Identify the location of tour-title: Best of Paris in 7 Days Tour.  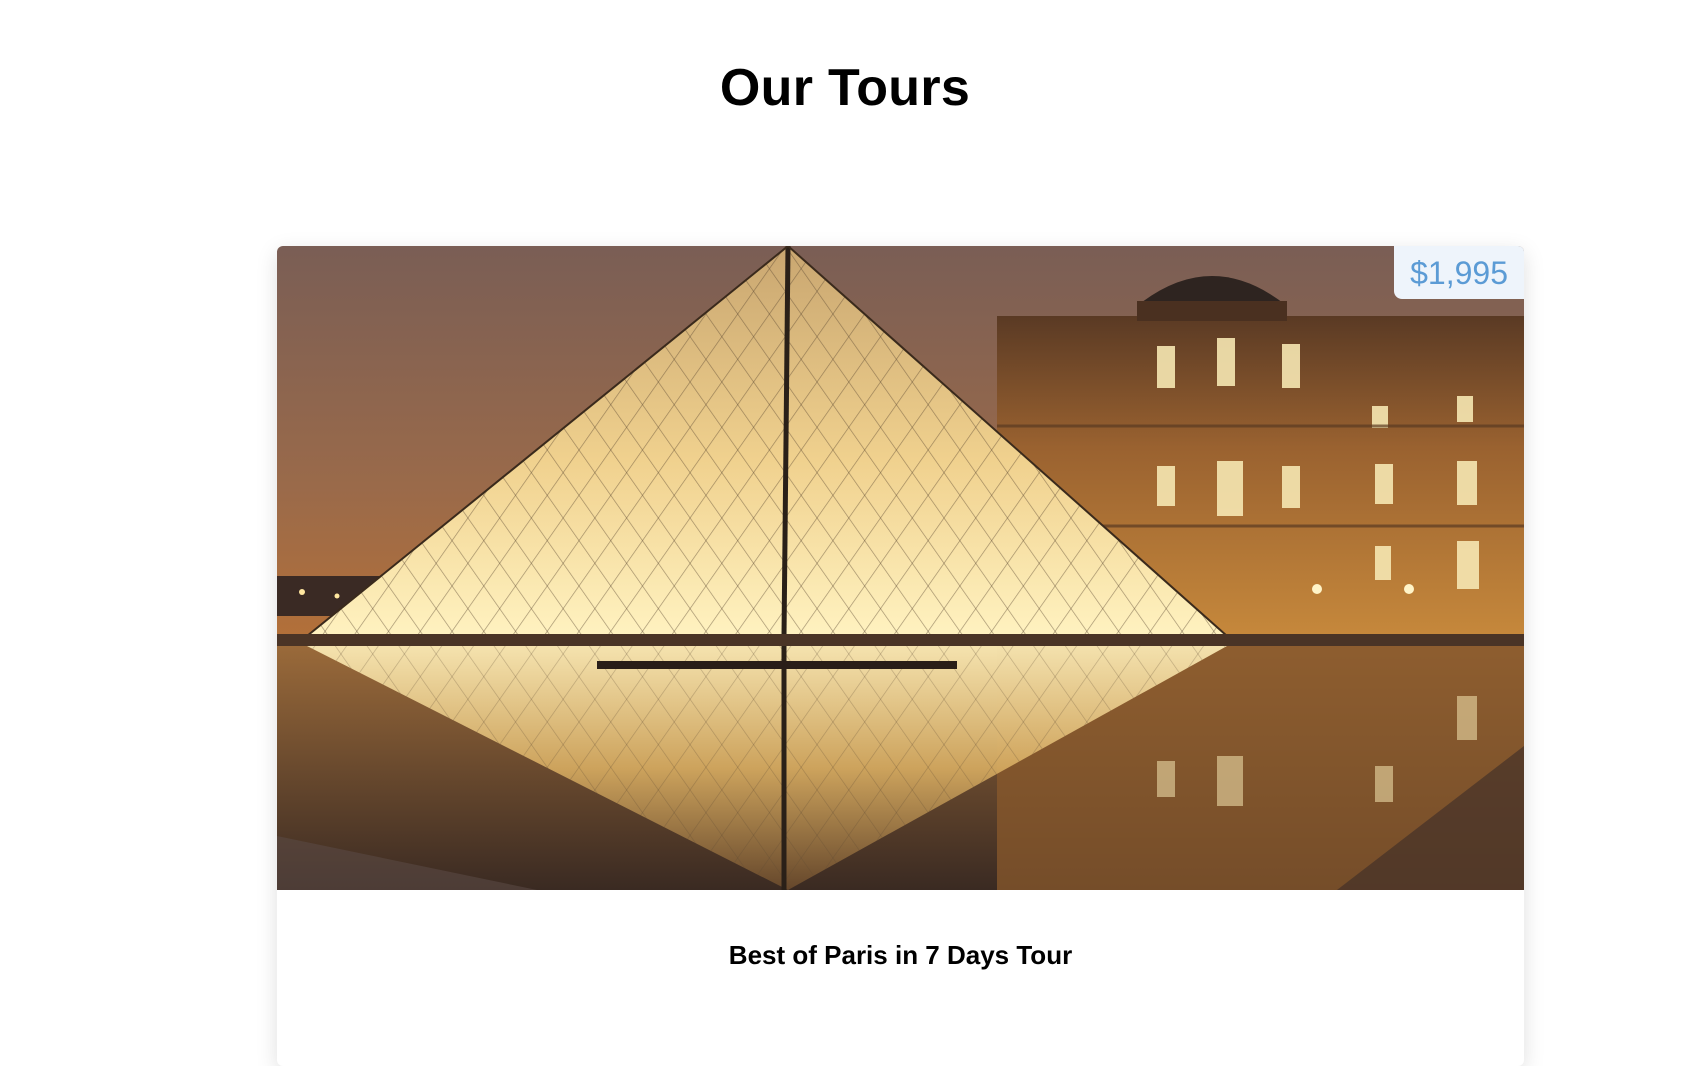
(900, 955).